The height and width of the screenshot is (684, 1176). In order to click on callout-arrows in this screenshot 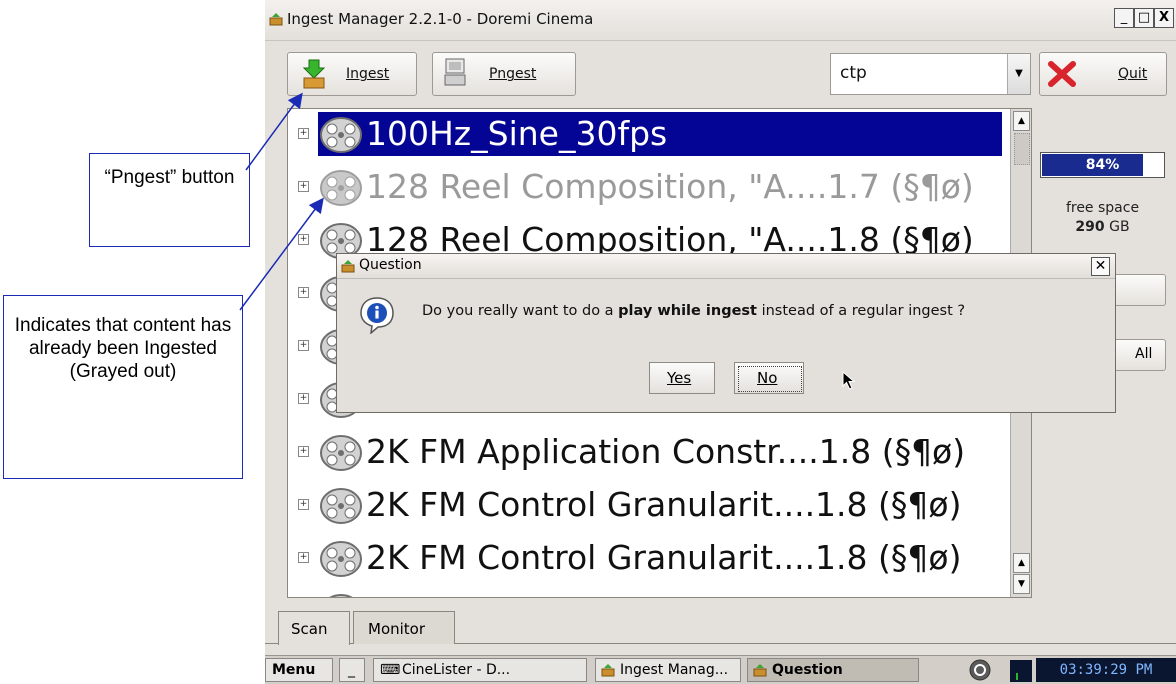, I will do `click(281, 201)`.